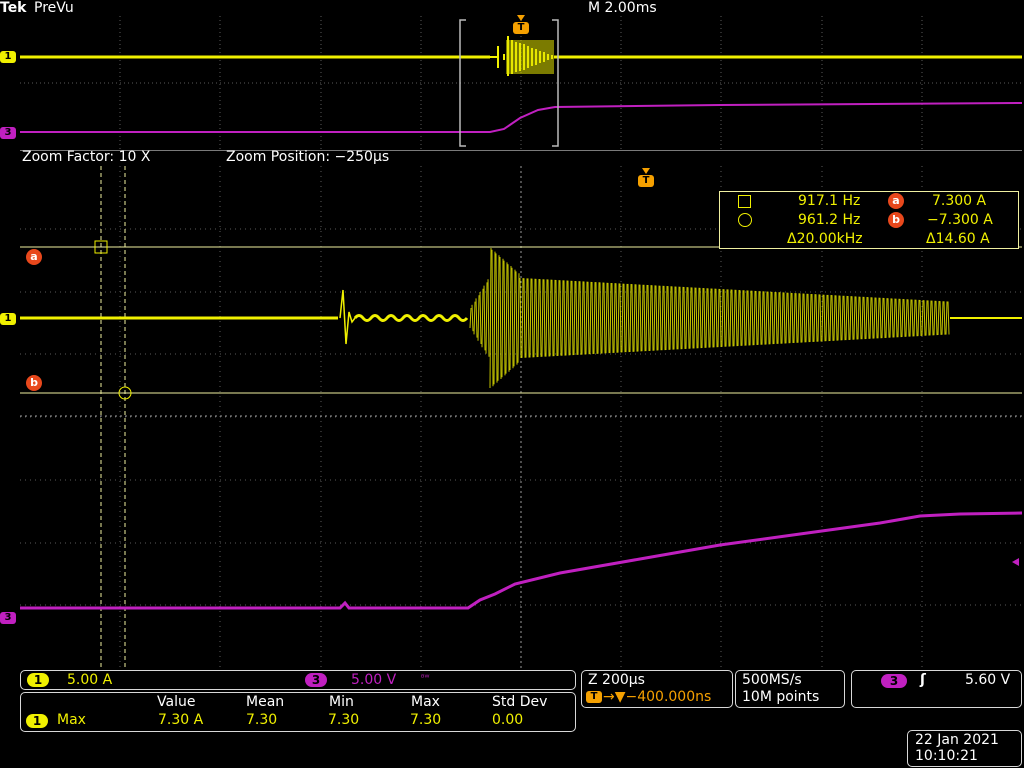 This screenshot has width=1024, height=768. Describe the element at coordinates (425, 677) in the screenshot. I see `ch3-bandwidth-icon: ᴮᵂ` at that location.